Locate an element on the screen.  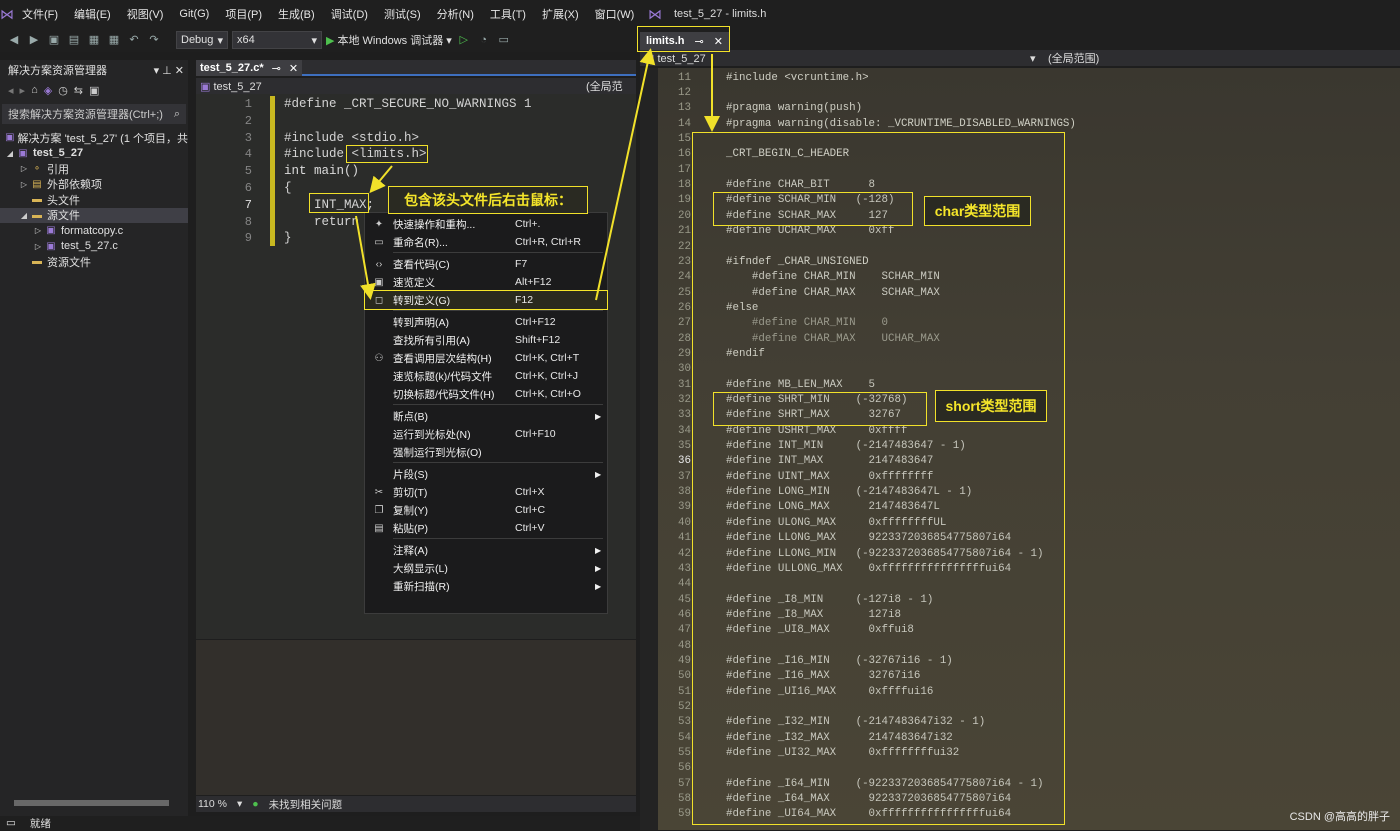
tree-item: ▷ ∘ 引用 is located at coordinates (94, 169).